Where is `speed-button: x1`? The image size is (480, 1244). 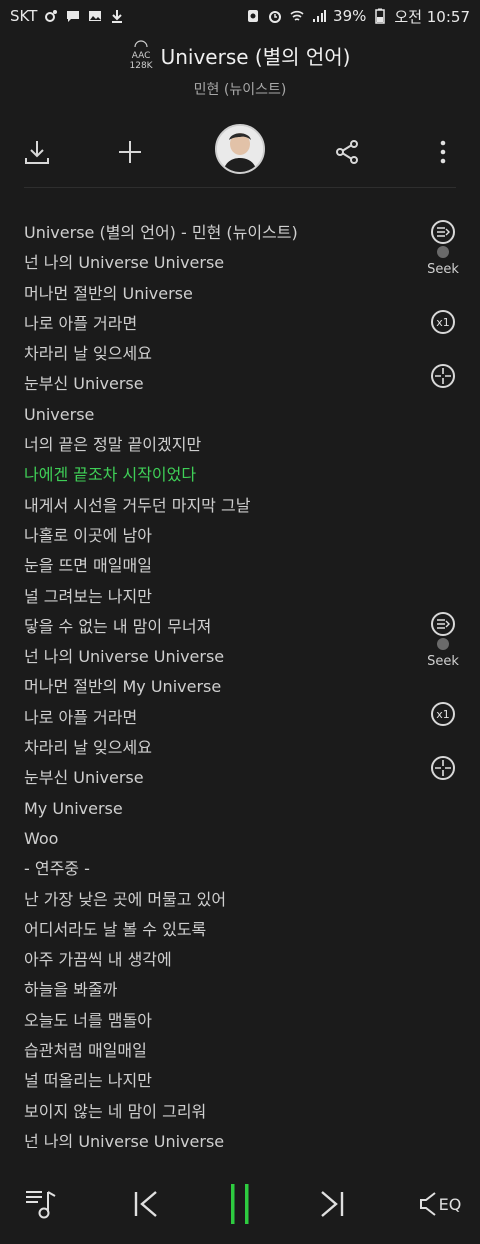
speed-button: x1 is located at coordinates (443, 322).